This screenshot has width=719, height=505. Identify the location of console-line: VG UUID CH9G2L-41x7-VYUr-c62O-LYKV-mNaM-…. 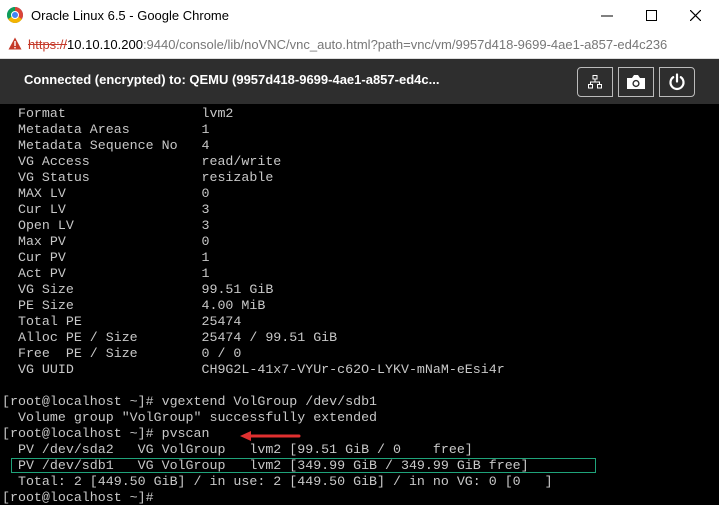
(253, 369).